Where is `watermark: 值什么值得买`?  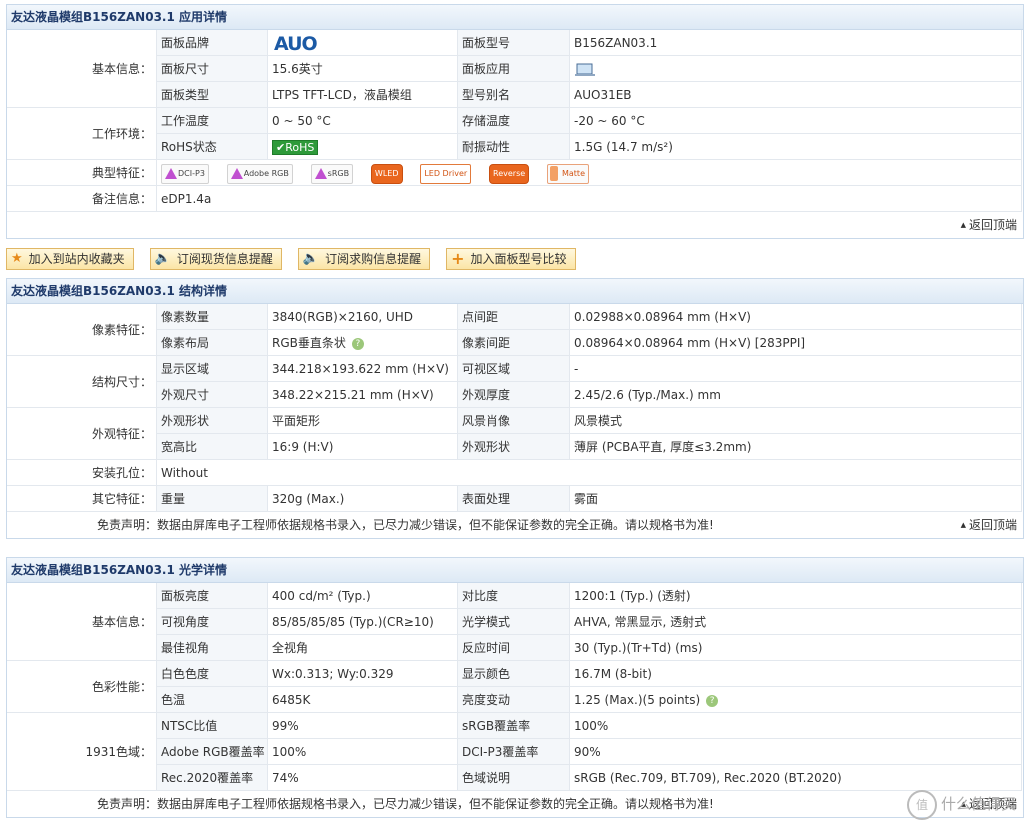
watermark: 值什么值得买 is located at coordinates (963, 805).